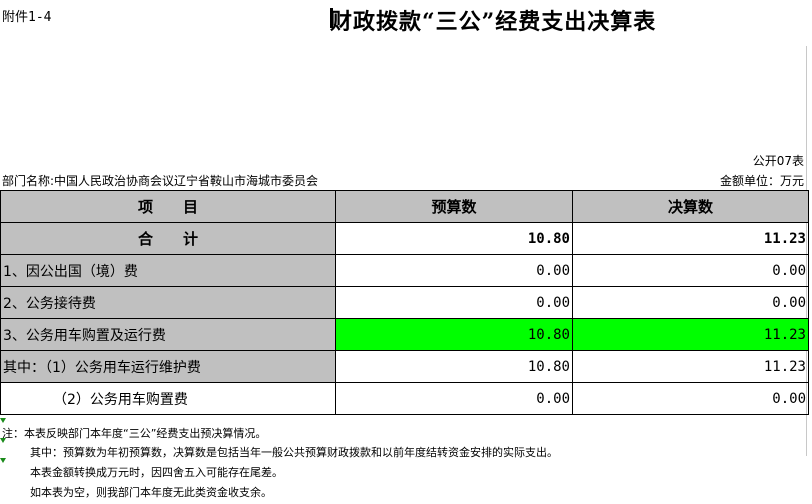 Image resolution: width=812 pixels, height=504 pixels. I want to click on total-final: 11.23, so click(690, 238).